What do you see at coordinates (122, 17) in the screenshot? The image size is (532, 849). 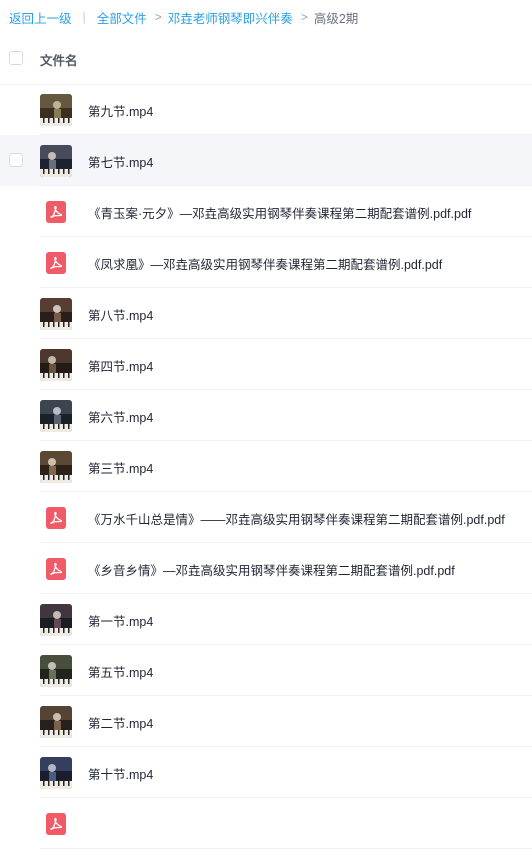 I see `all-files-link: 全部文件` at bounding box center [122, 17].